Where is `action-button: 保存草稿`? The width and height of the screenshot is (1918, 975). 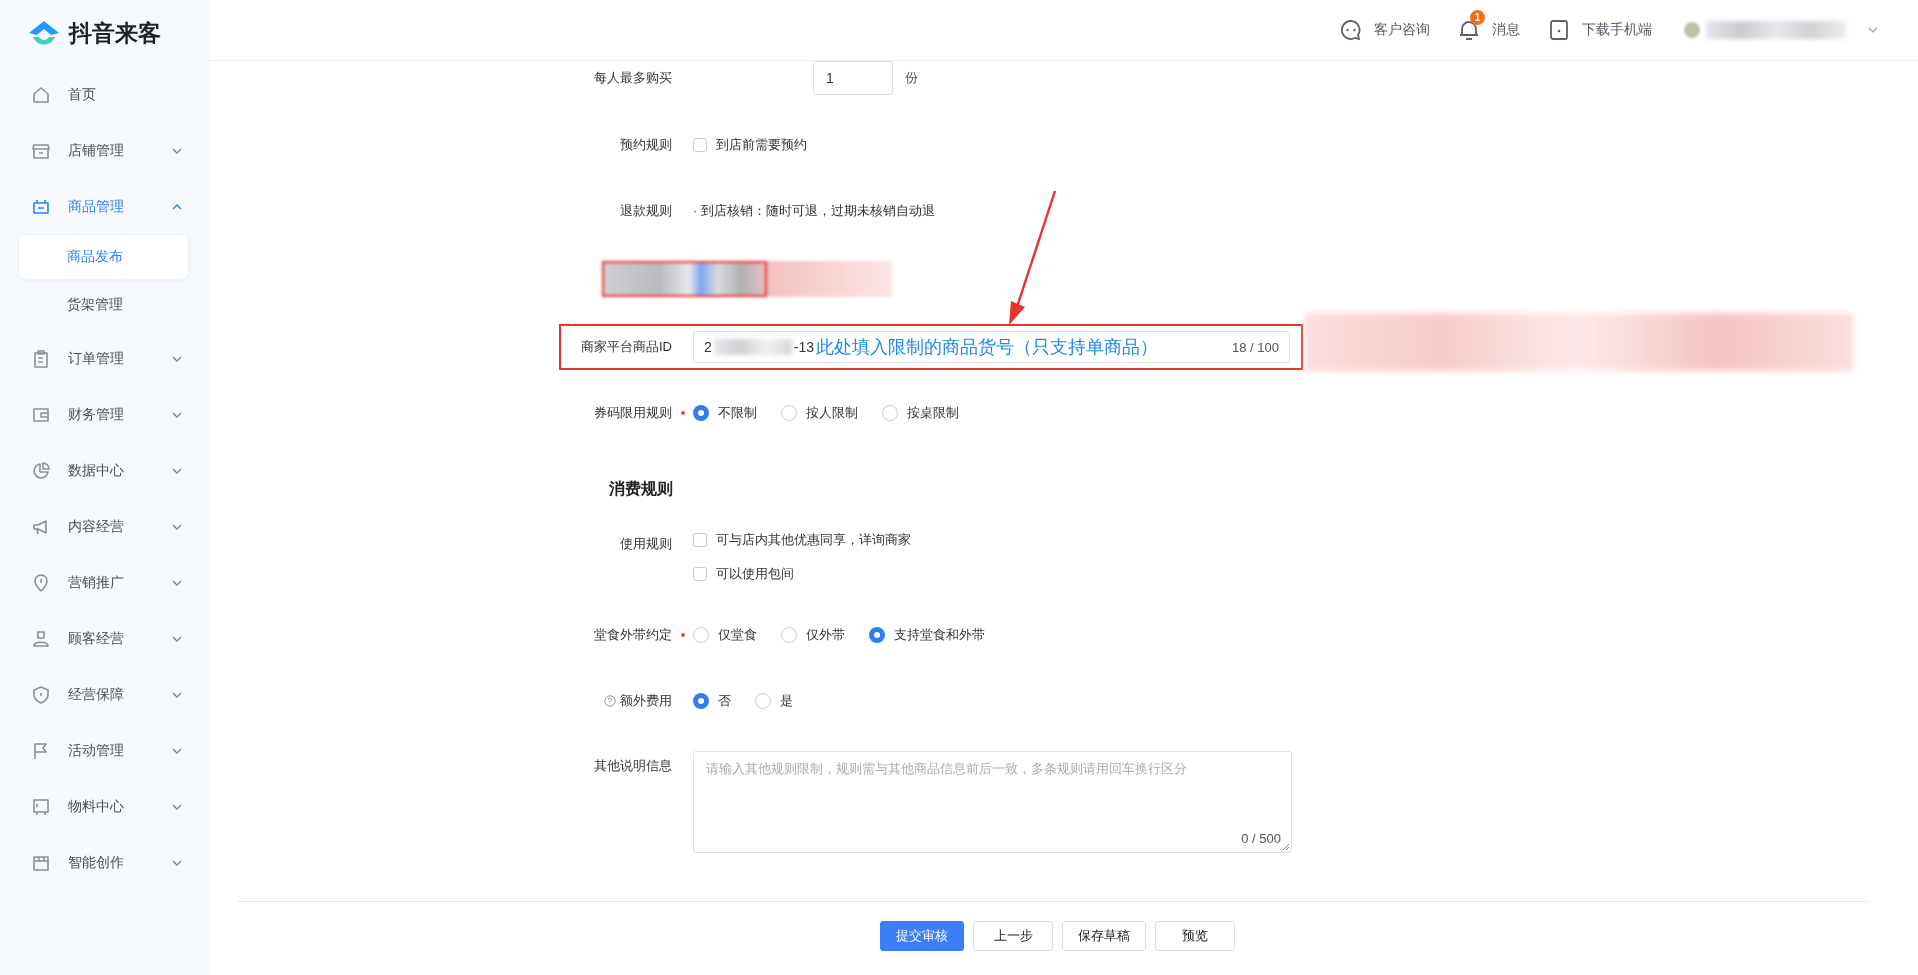 action-button: 保存草稿 is located at coordinates (1104, 936).